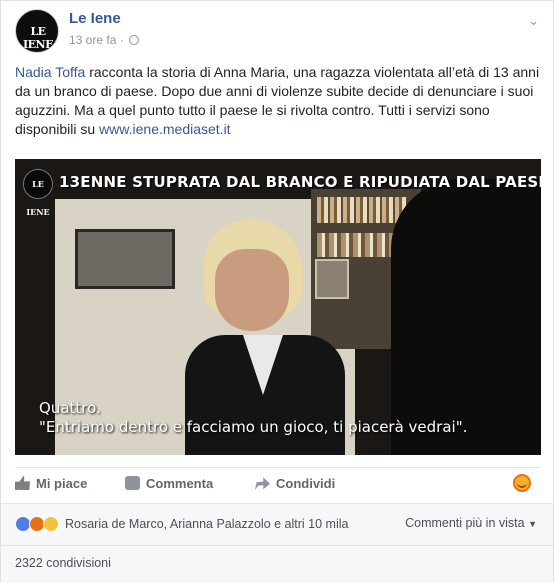 Image resolution: width=554 pixels, height=583 pixels. Describe the element at coordinates (306, 483) in the screenshot. I see `share-label: Condividi` at that location.